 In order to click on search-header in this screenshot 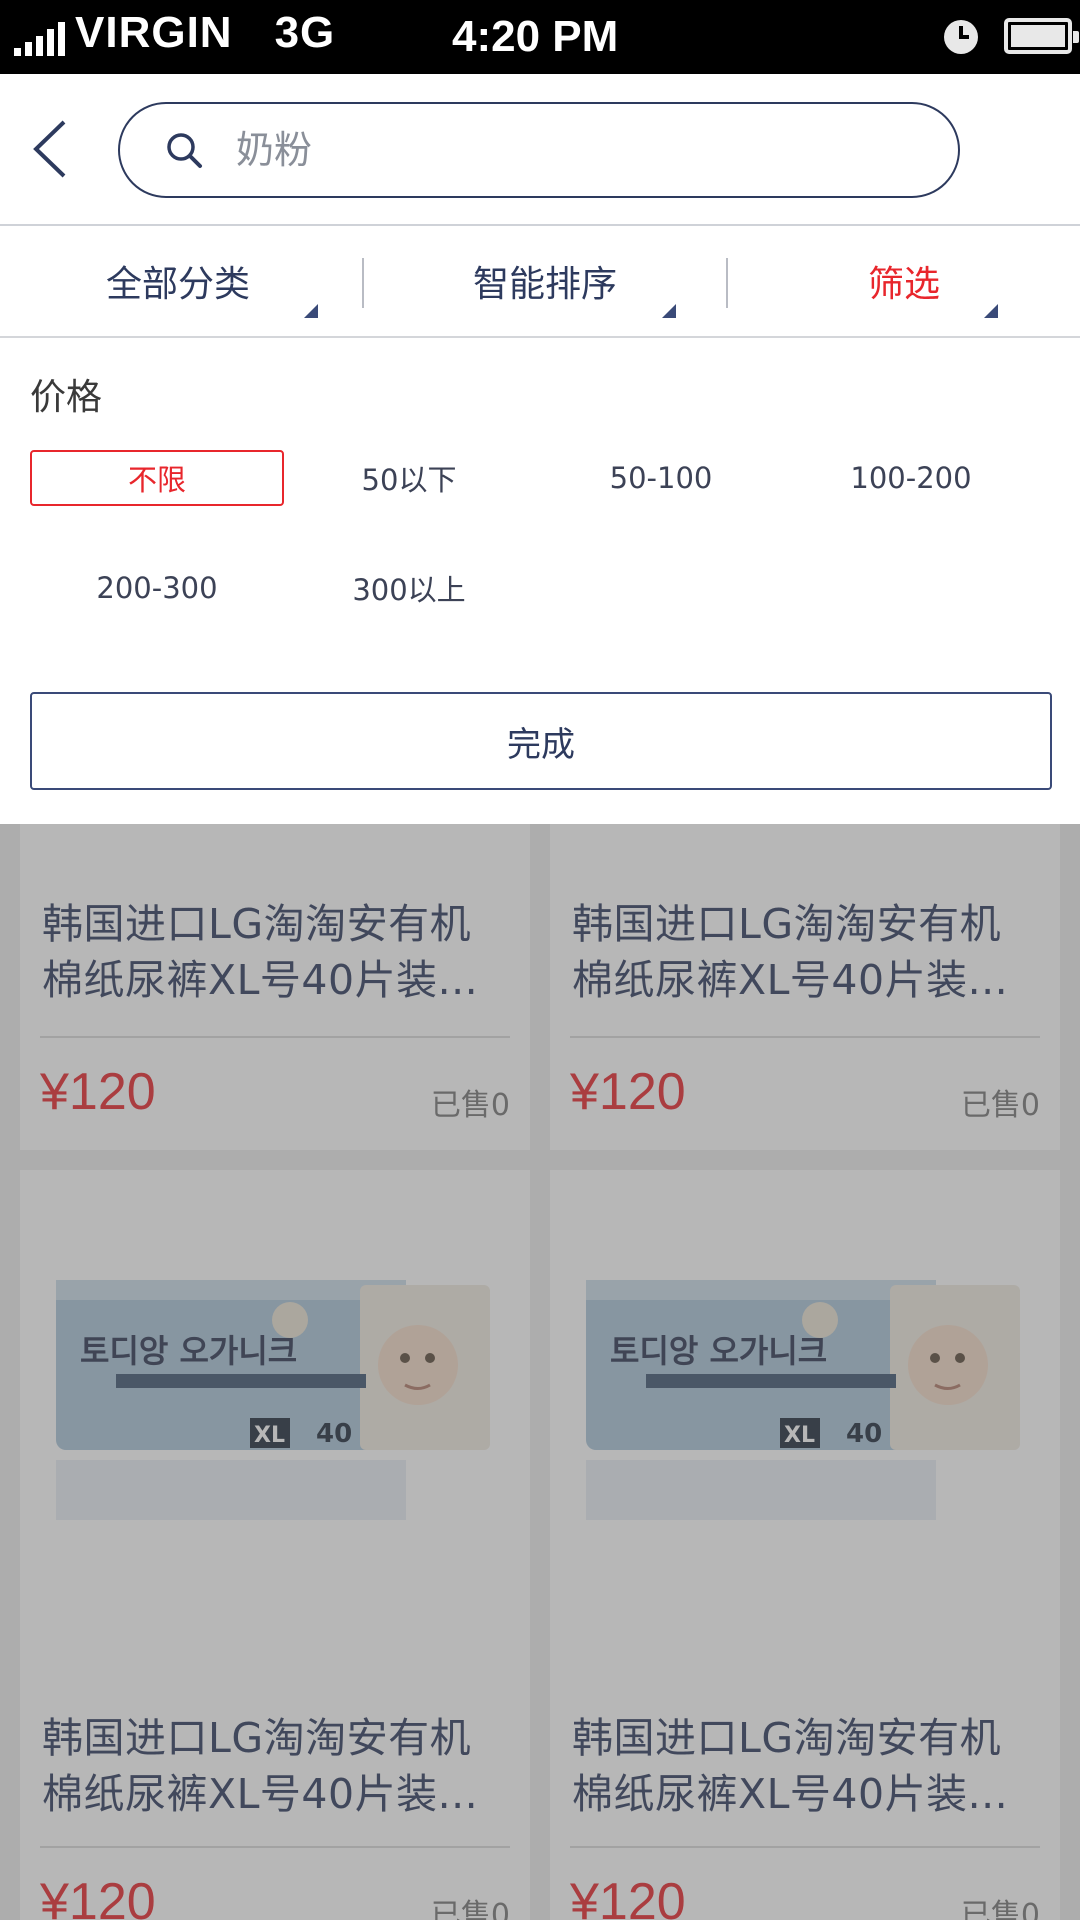, I will do `click(540, 150)`.